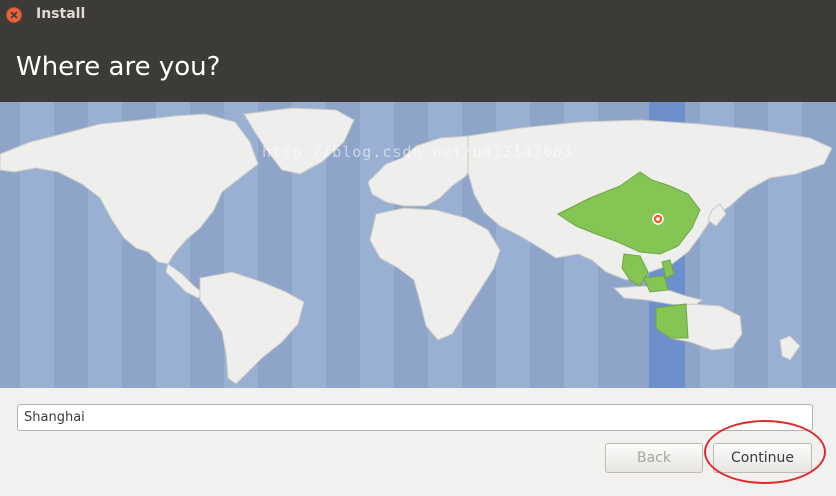 This screenshot has width=836, height=496. Describe the element at coordinates (299, 141) in the screenshot. I see `greenland` at that location.